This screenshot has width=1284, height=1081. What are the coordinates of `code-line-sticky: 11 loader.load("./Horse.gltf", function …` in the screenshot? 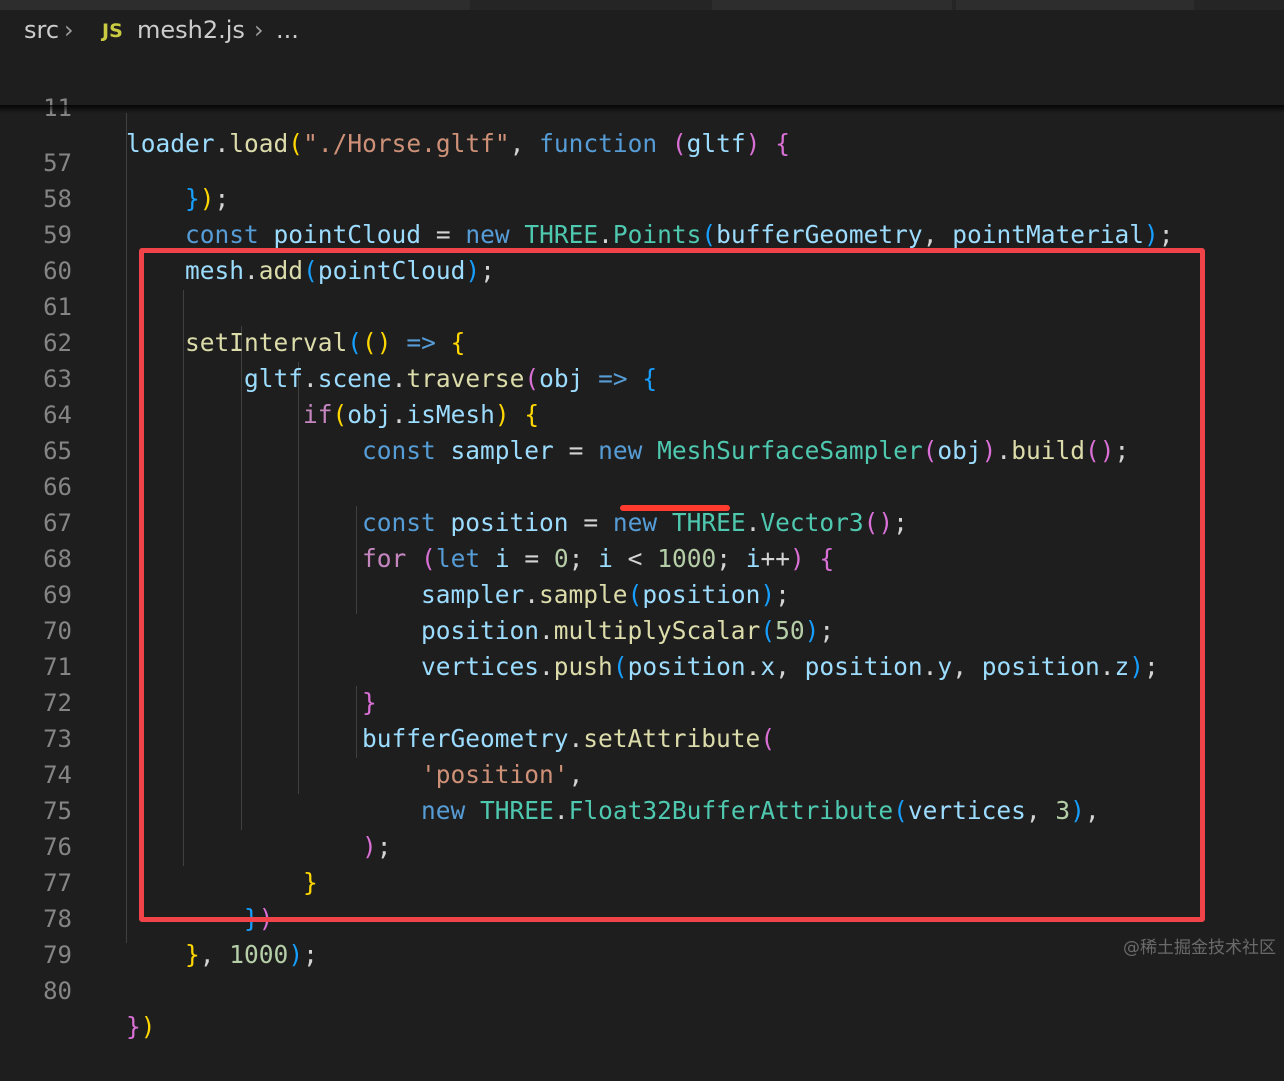 It's located at (642, 106).